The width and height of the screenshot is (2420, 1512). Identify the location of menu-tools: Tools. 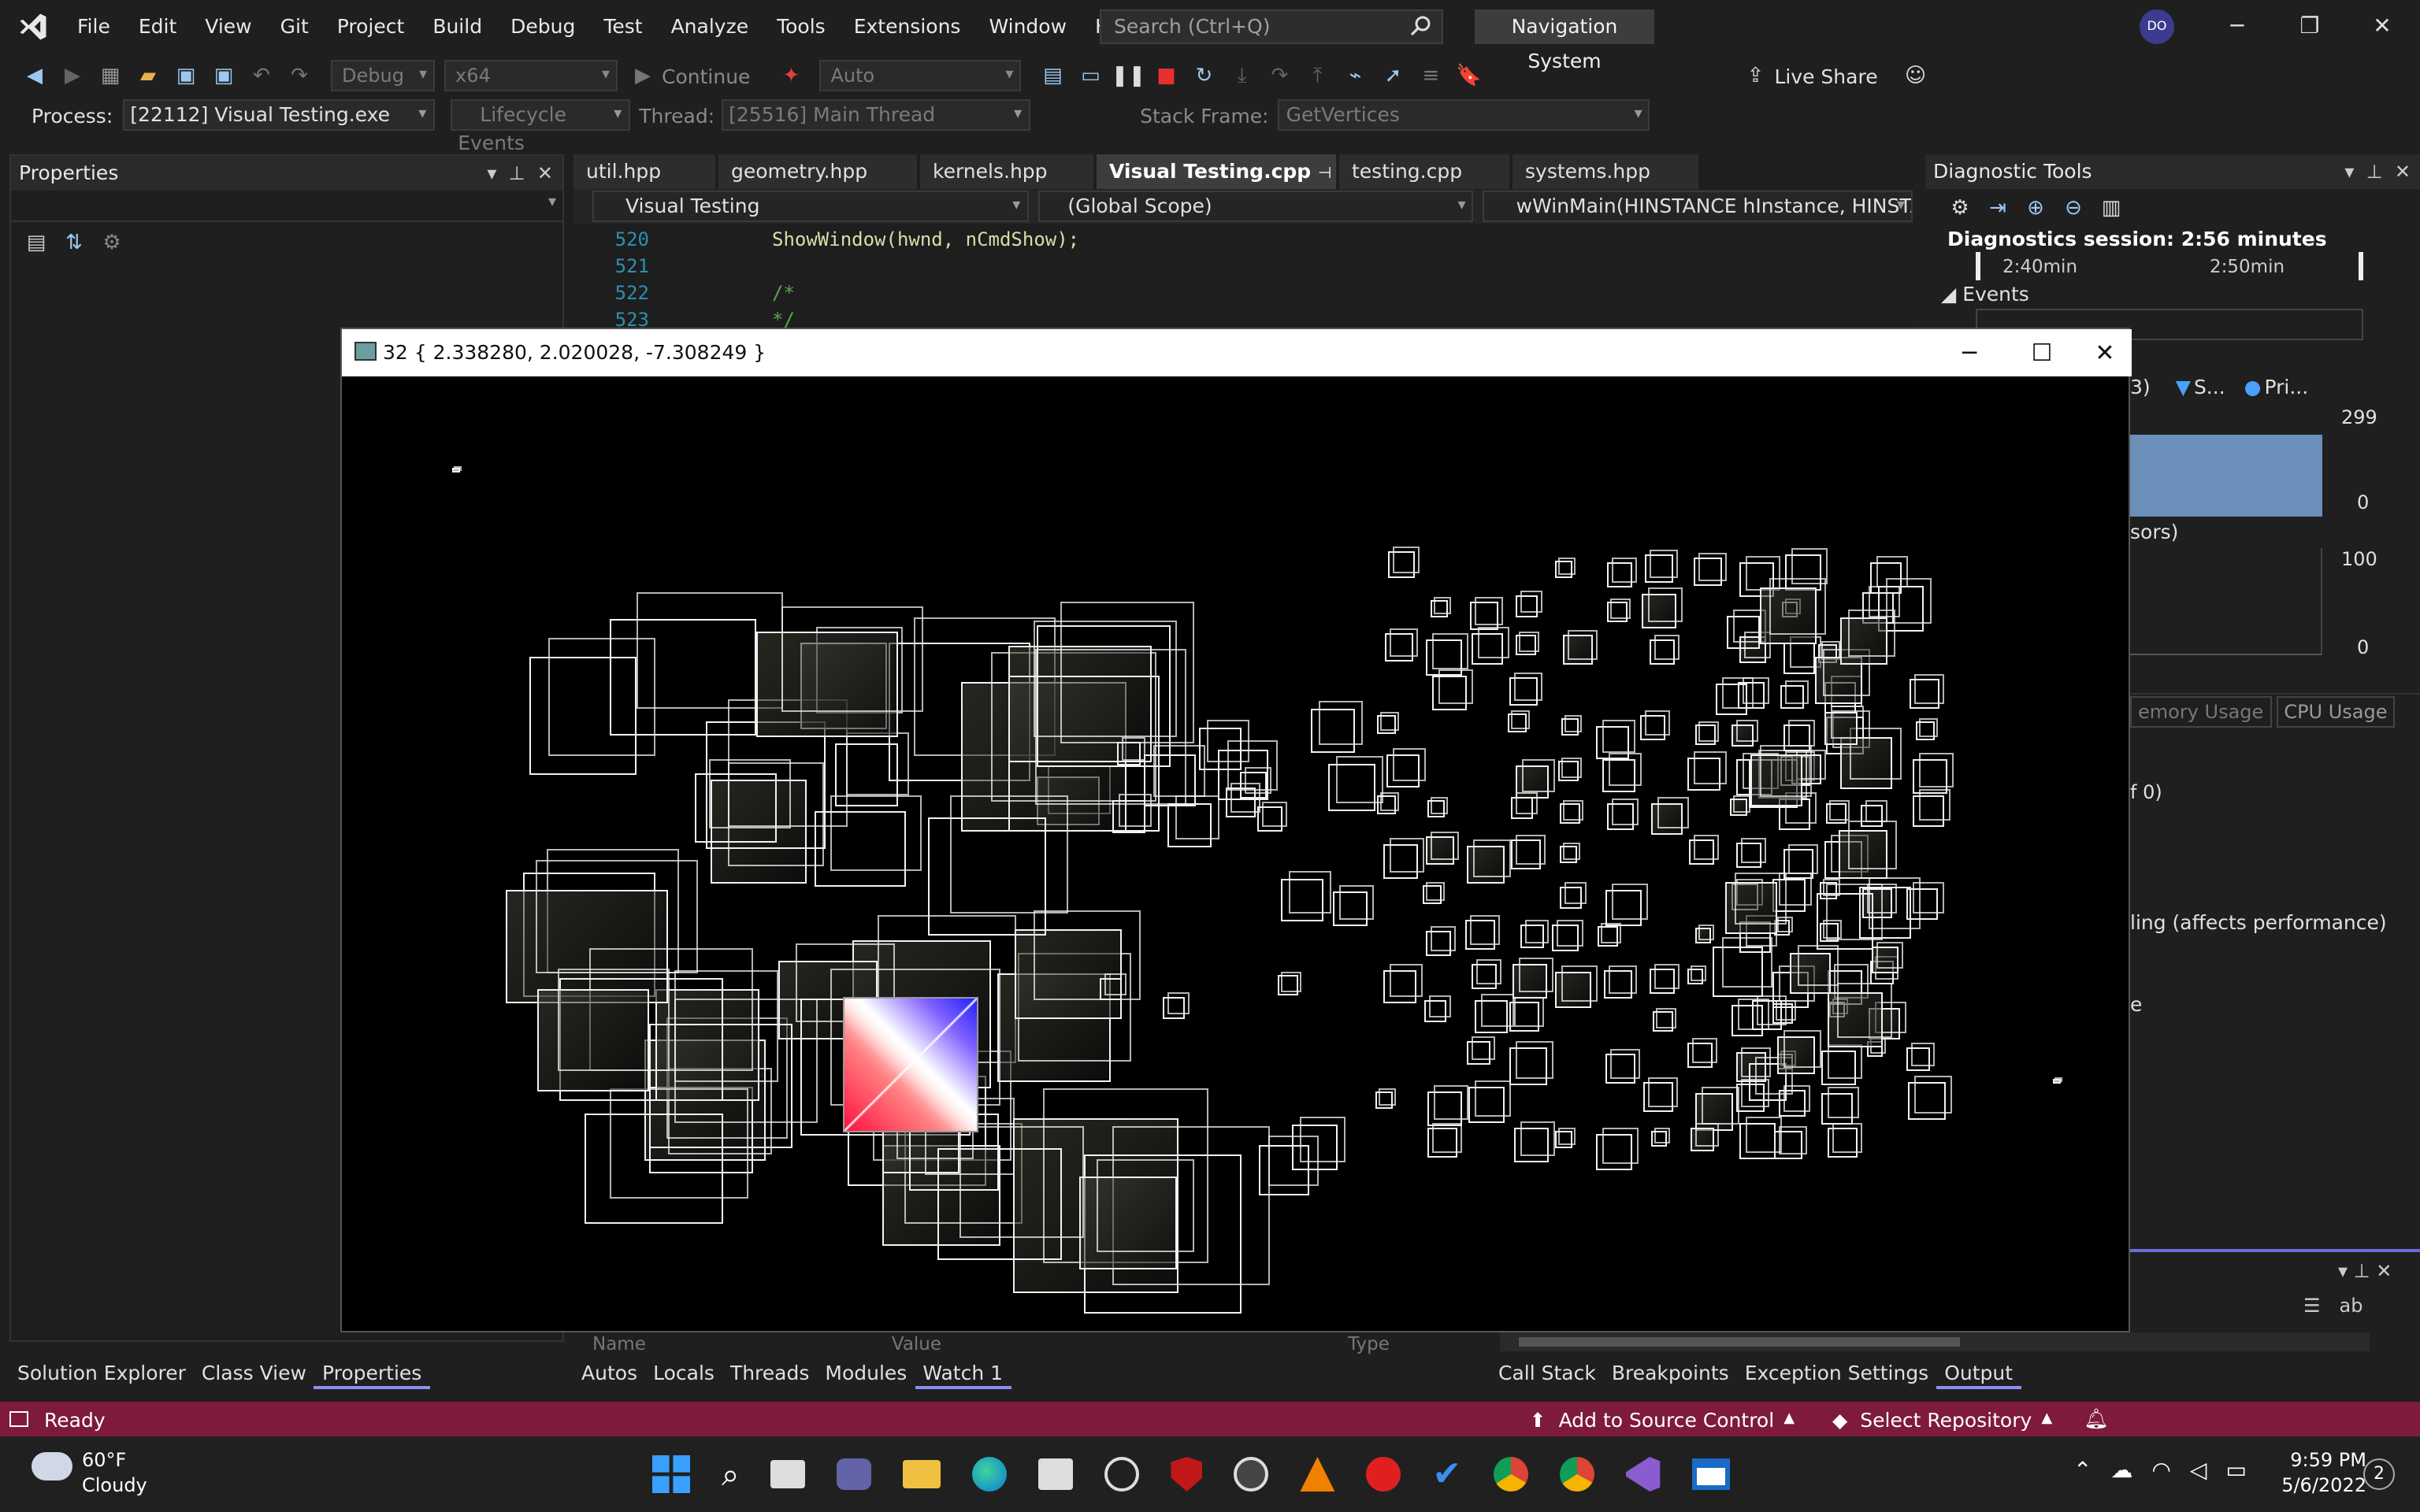
(801, 27).